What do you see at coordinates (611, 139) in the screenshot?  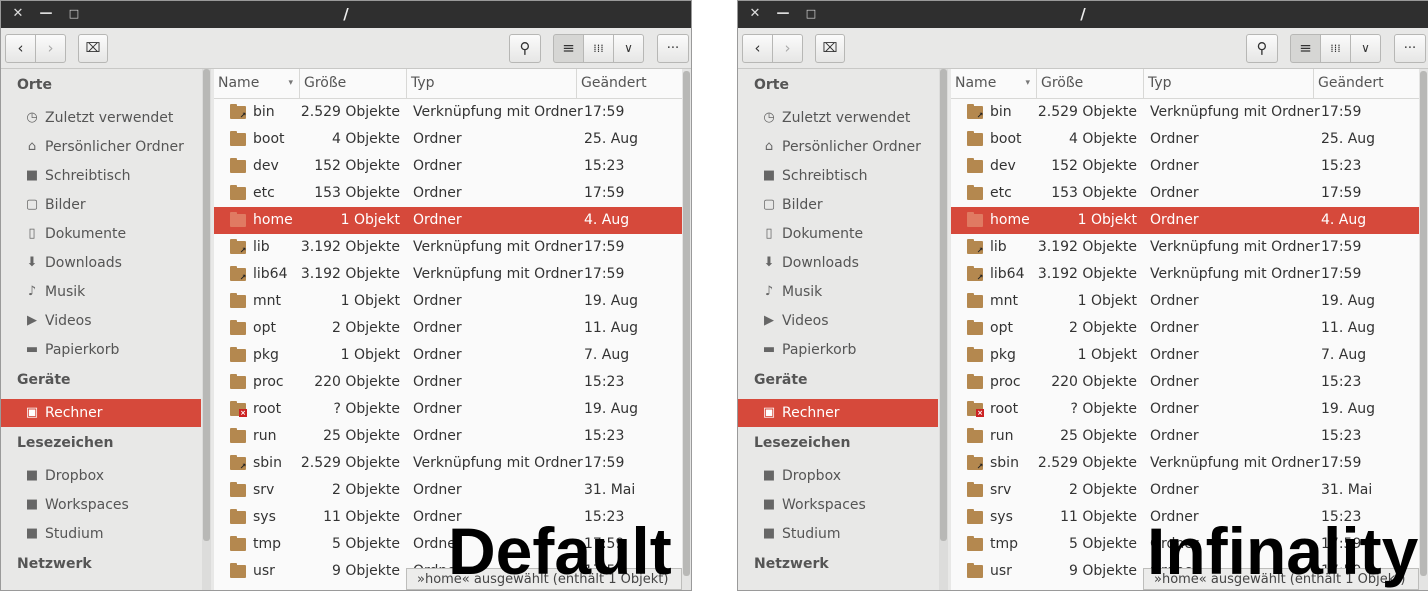 I see `file-modified: 25. Aug` at bounding box center [611, 139].